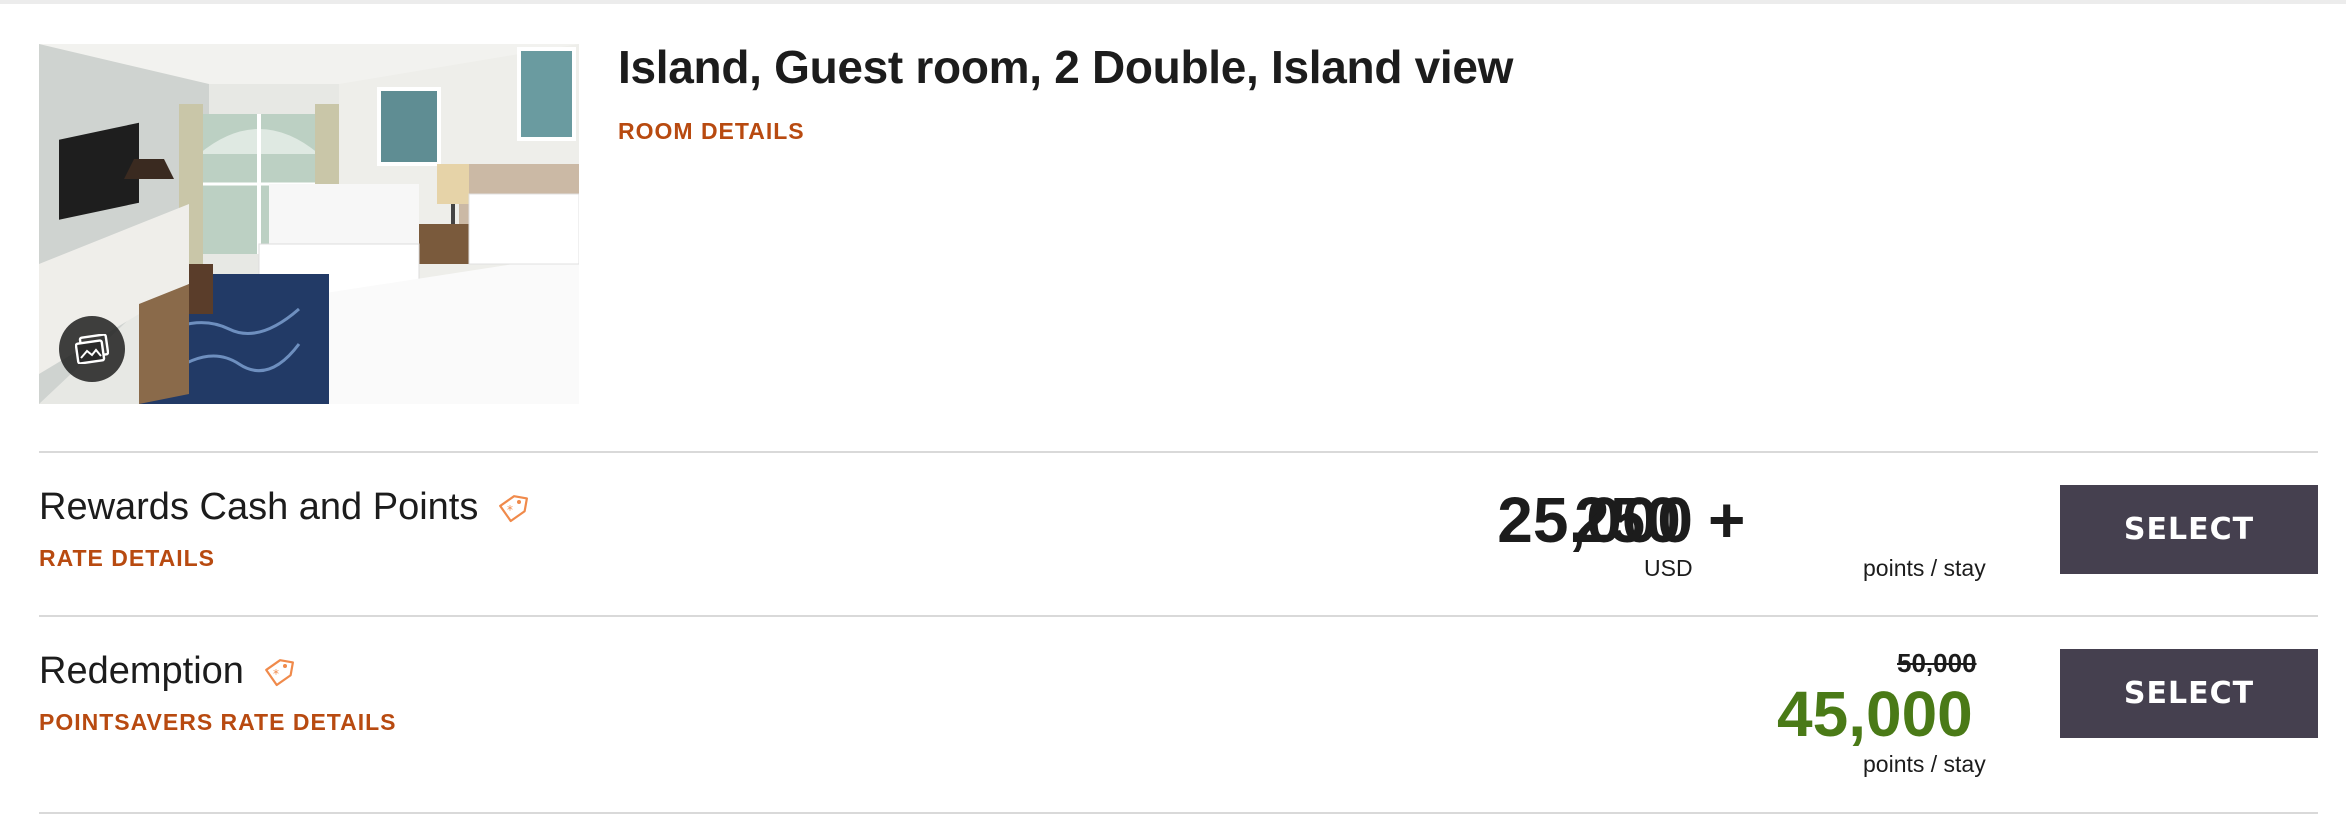  Describe the element at coordinates (1627, 520) in the screenshot. I see `cash-amount: 250` at that location.